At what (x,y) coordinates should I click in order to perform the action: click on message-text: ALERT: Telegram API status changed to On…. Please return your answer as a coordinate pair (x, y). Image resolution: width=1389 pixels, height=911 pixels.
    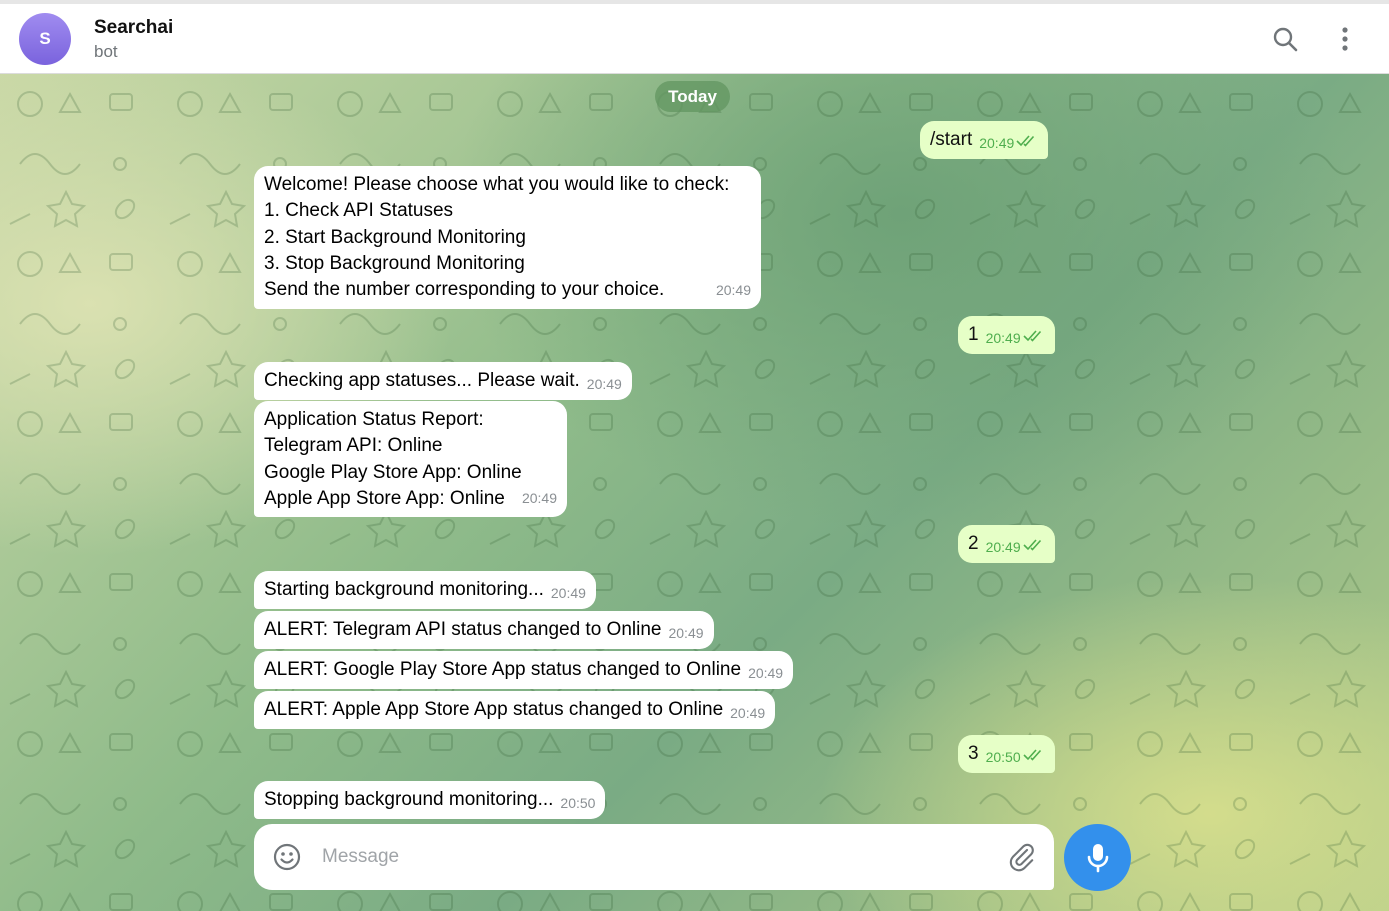
    Looking at the image, I should click on (463, 629).